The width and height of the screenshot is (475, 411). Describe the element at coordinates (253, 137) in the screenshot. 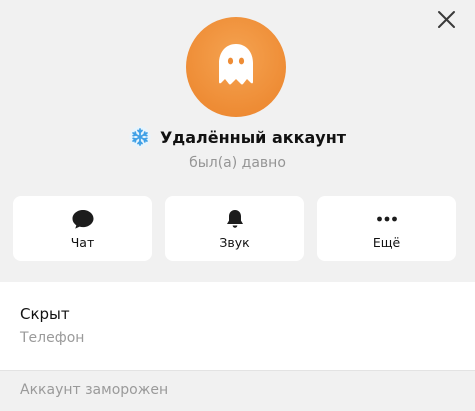

I see `profile-name: Удалённый аккаунт` at that location.